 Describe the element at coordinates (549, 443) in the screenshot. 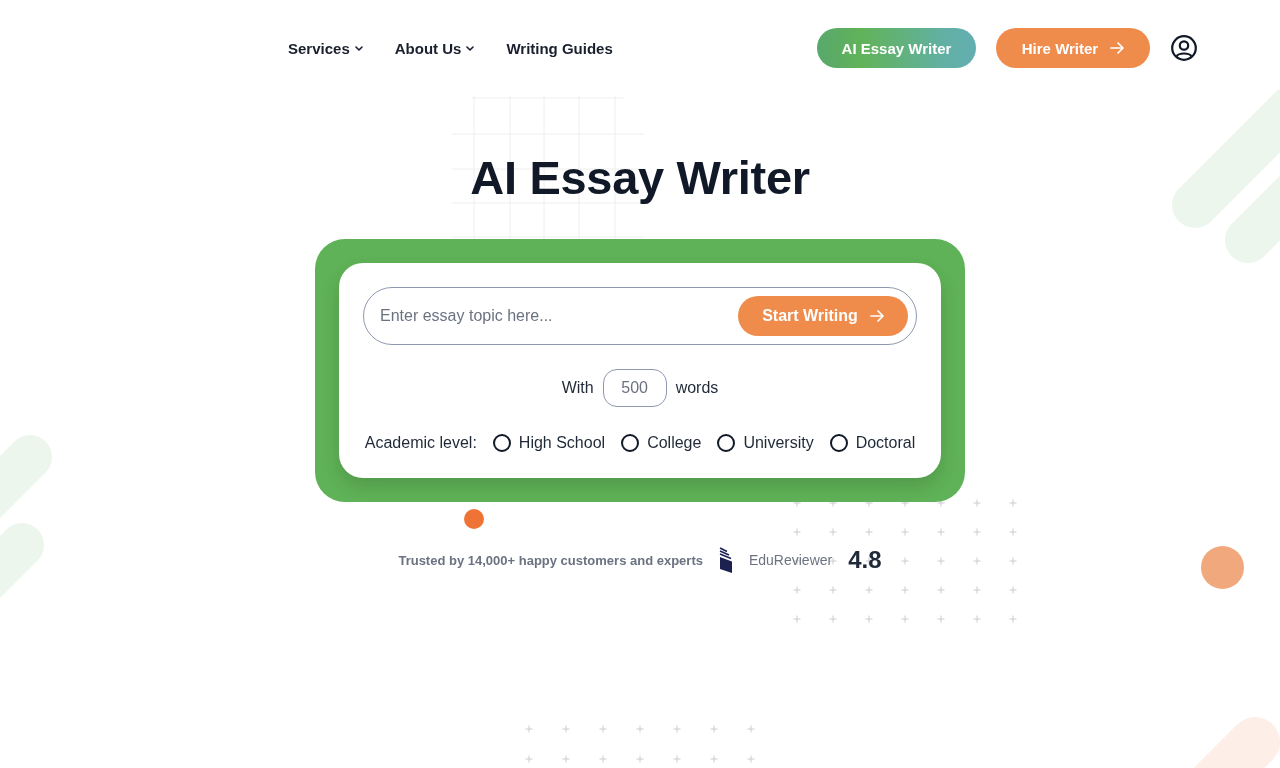

I see `level-radio: High School` at that location.